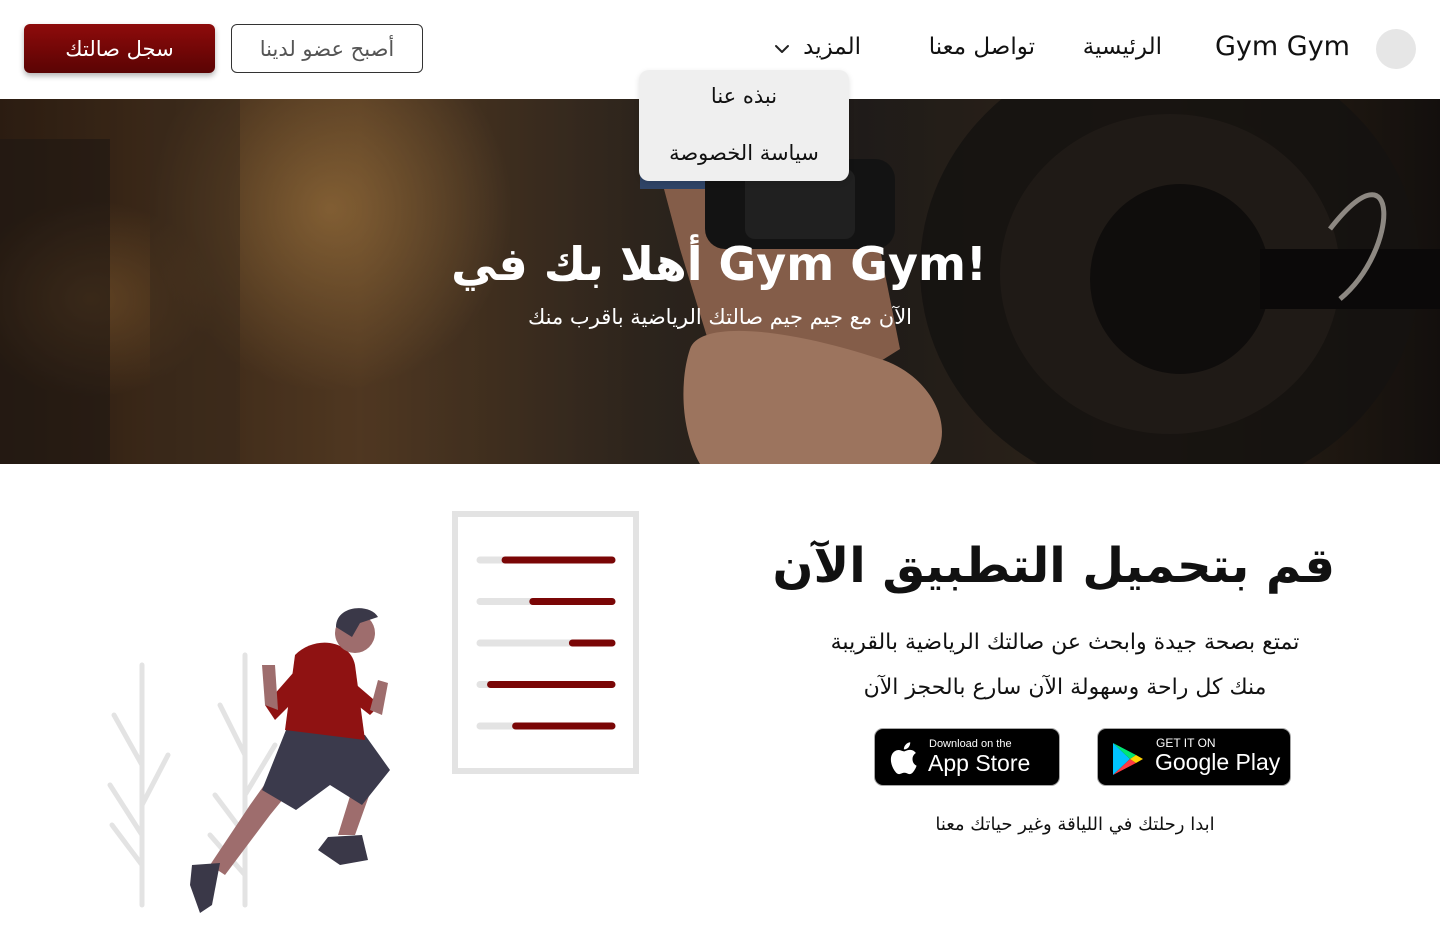 The width and height of the screenshot is (1440, 950). I want to click on google-play-button: GET IT ON Google Play, so click(1194, 757).